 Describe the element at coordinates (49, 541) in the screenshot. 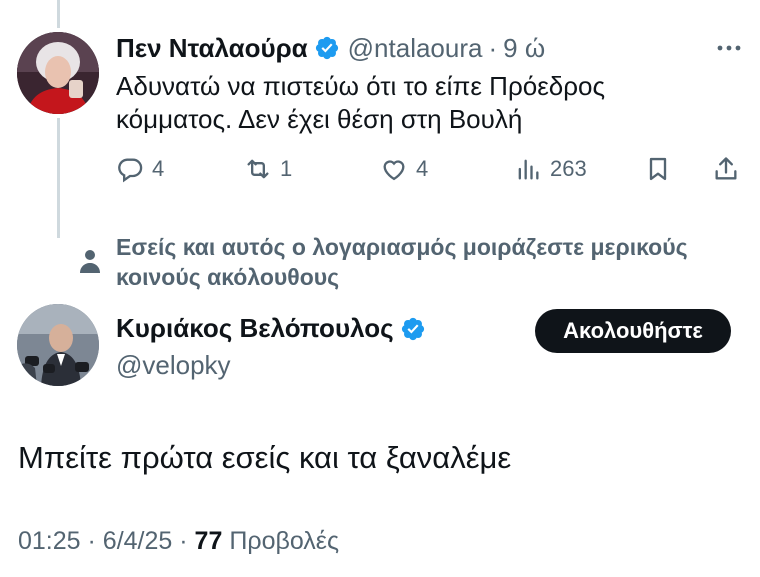

I see `main-time: 01:25` at that location.